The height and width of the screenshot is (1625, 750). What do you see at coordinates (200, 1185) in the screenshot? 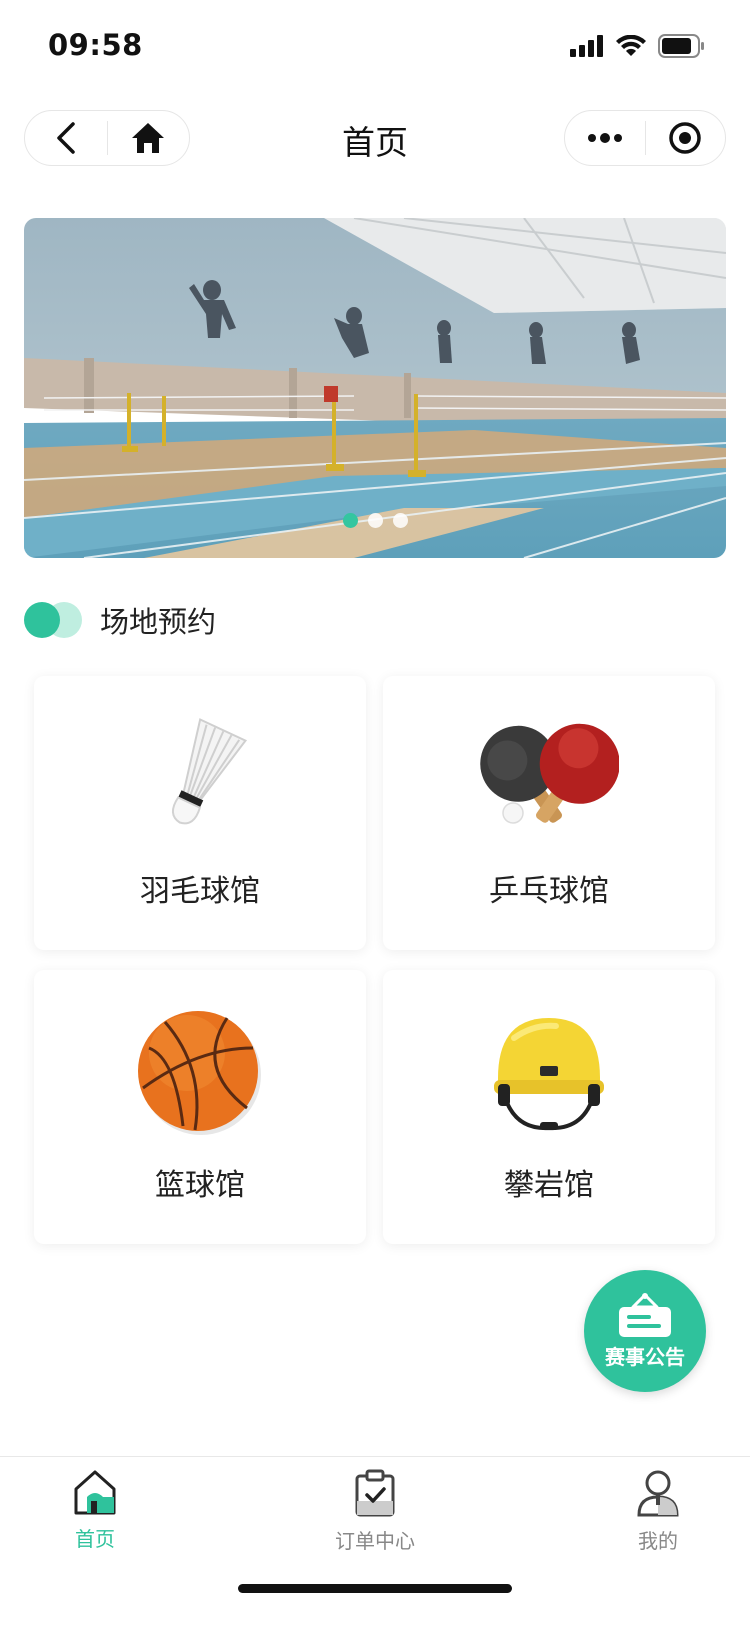
I see `venue-label: 篮球馆` at bounding box center [200, 1185].